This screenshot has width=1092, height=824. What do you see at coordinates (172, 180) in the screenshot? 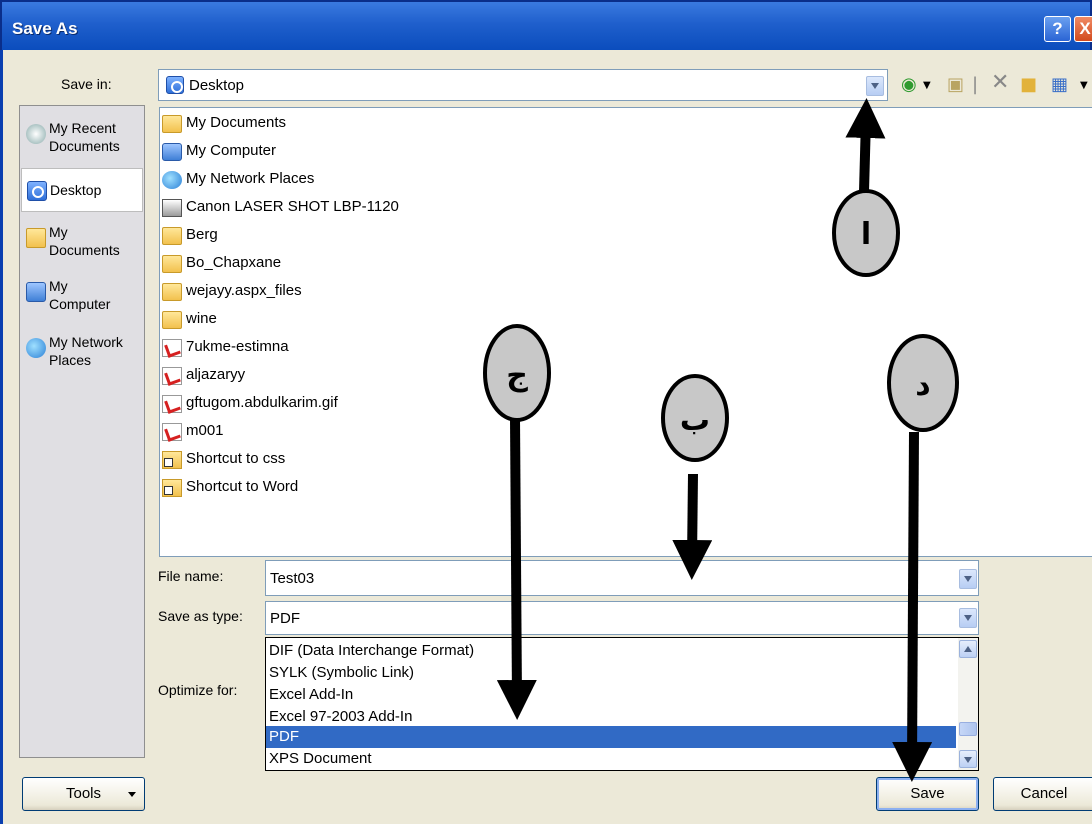
I see `network-icon` at bounding box center [172, 180].